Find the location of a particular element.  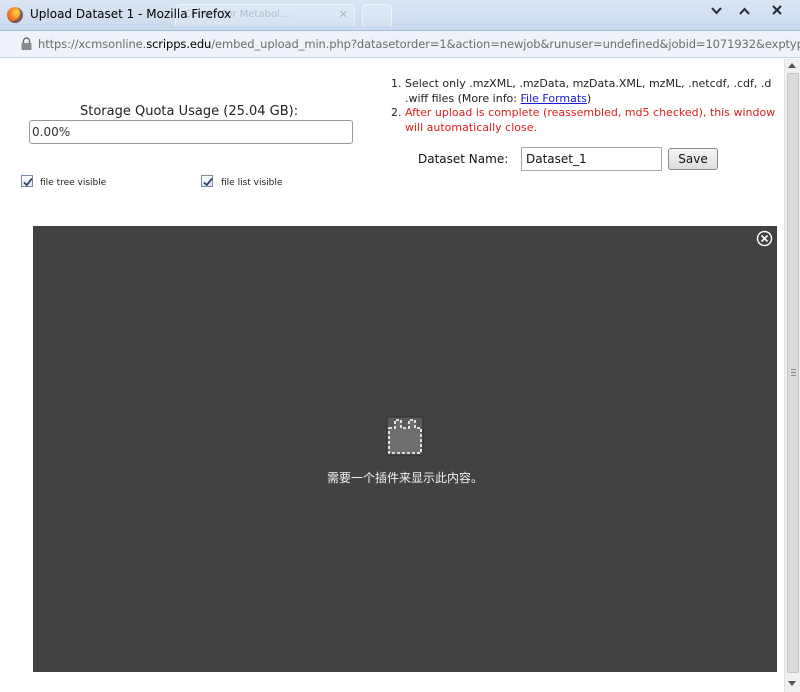

vertical-scrollbar is located at coordinates (792, 375).